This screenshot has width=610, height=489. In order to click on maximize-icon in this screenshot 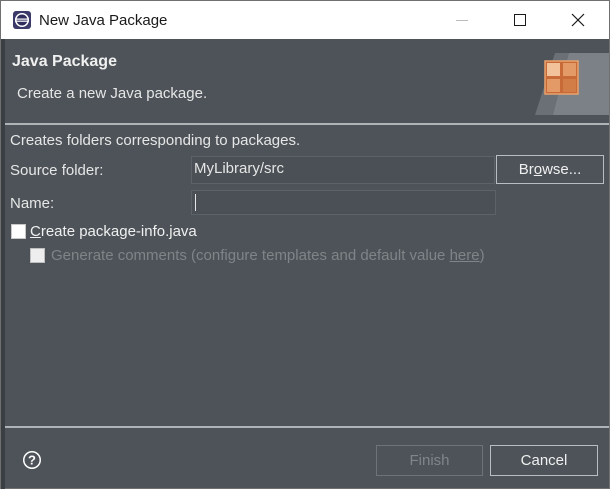, I will do `click(520, 20)`.